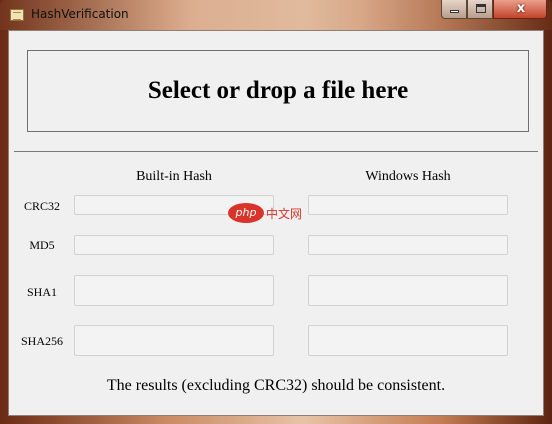 Image resolution: width=552 pixels, height=424 pixels. Describe the element at coordinates (408, 176) in the screenshot. I see `column-header-windows-hash: Windows Hash` at that location.